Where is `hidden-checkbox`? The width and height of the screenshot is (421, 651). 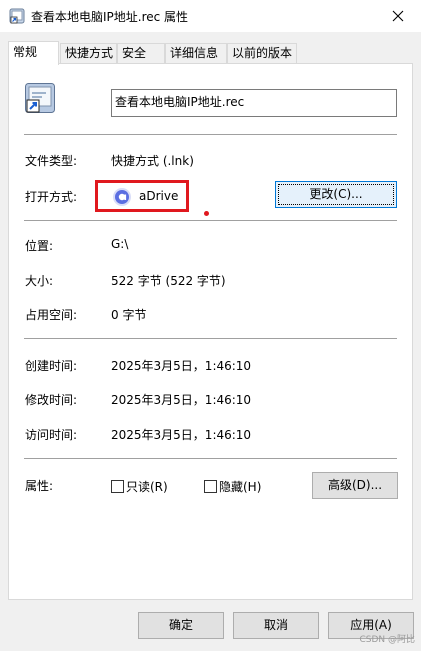
hidden-checkbox is located at coordinates (210, 486).